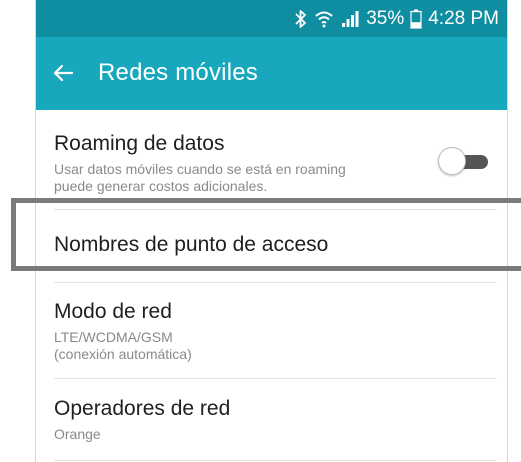 This screenshot has width=521, height=462. I want to click on network-mode-summary-line-2: (conexión automática), so click(123, 354).